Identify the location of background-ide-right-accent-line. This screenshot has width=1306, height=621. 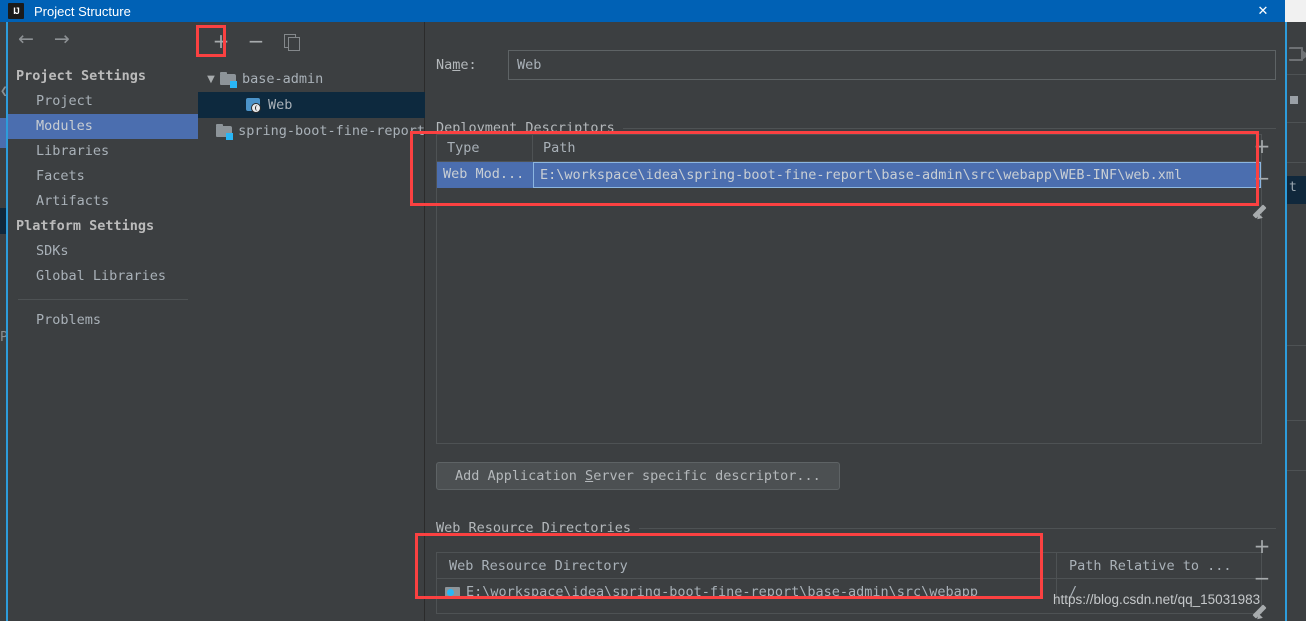
(1286, 321).